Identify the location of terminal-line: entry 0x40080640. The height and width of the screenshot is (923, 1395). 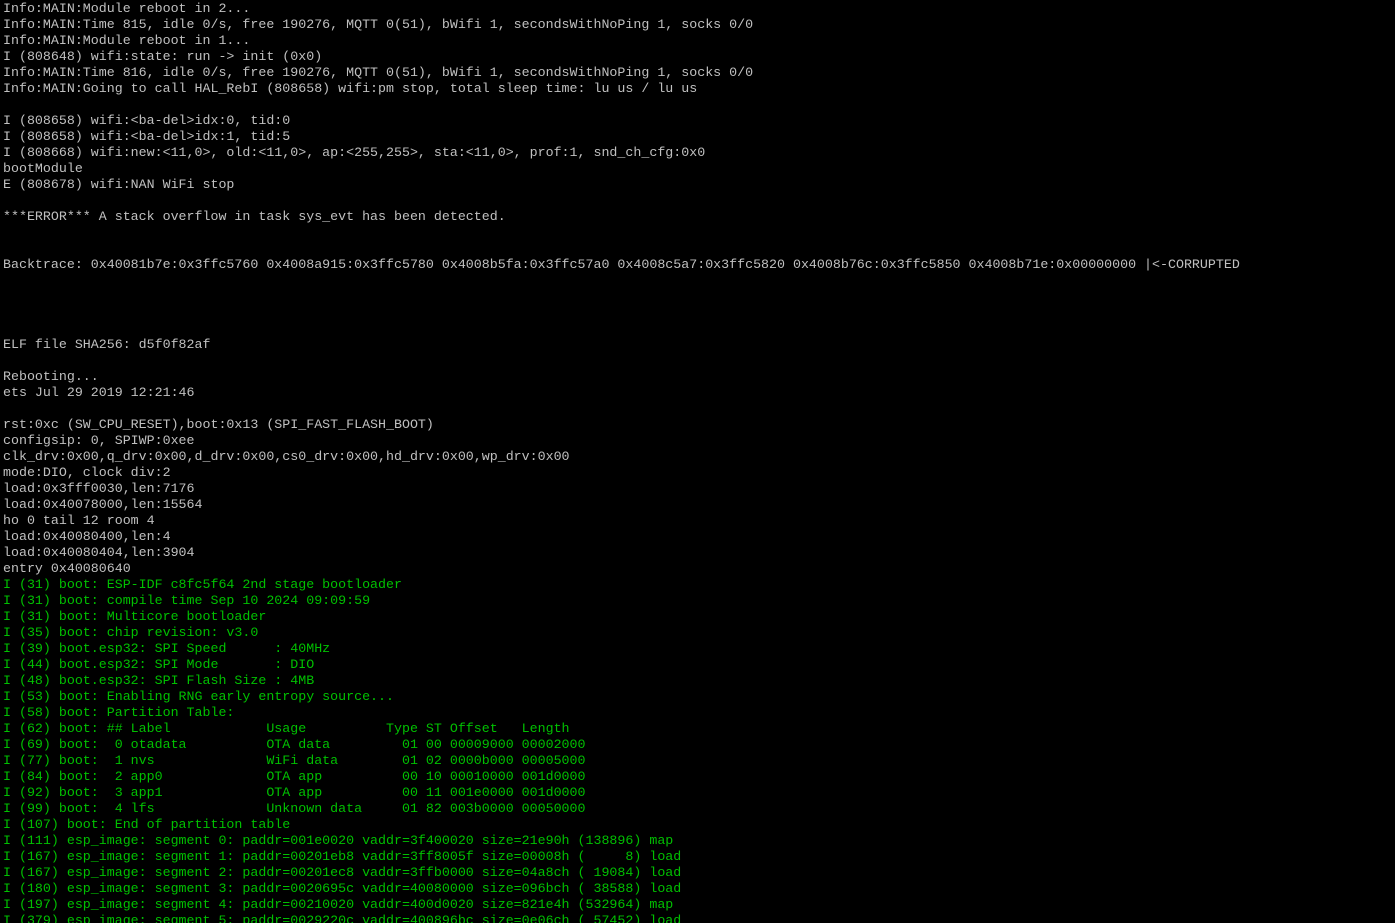
(67, 568).